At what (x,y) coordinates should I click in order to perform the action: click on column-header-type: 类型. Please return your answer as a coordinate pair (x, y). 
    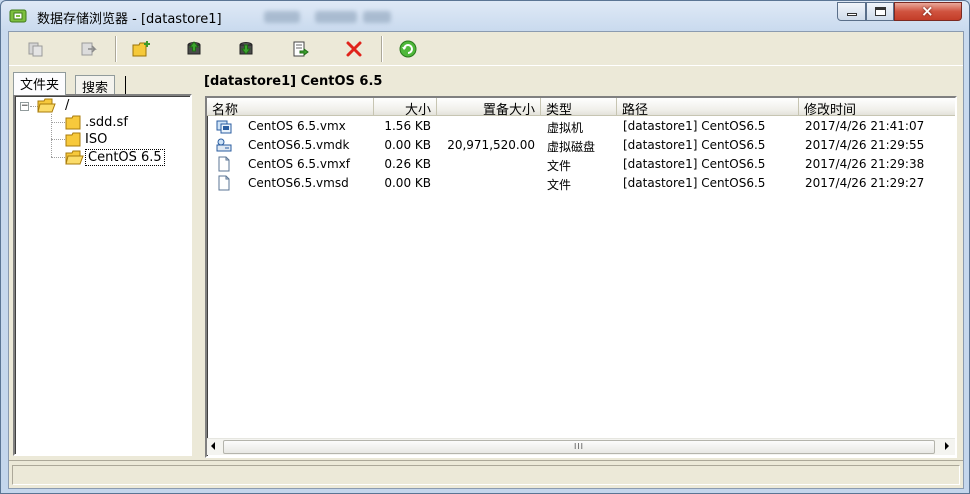
    Looking at the image, I should click on (579, 108).